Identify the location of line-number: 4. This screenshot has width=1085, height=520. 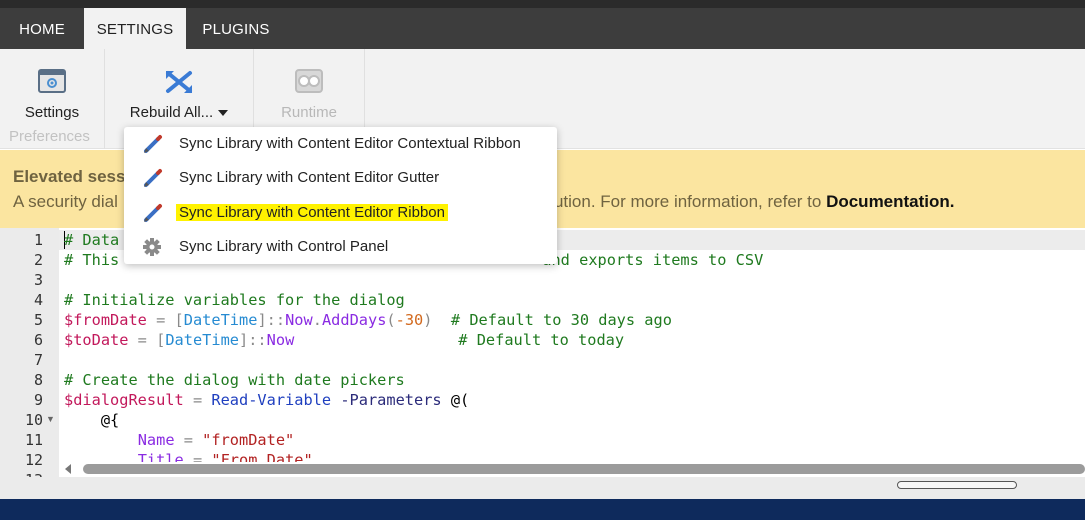
(38, 300).